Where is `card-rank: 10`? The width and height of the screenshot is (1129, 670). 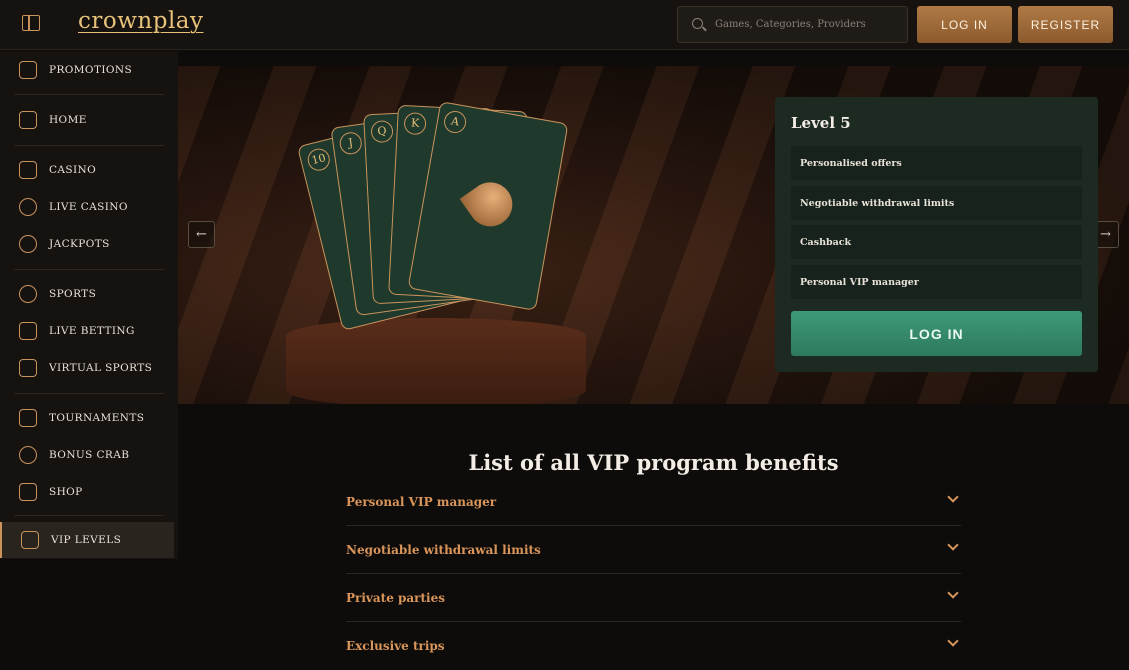
card-rank: 10 is located at coordinates (319, 159).